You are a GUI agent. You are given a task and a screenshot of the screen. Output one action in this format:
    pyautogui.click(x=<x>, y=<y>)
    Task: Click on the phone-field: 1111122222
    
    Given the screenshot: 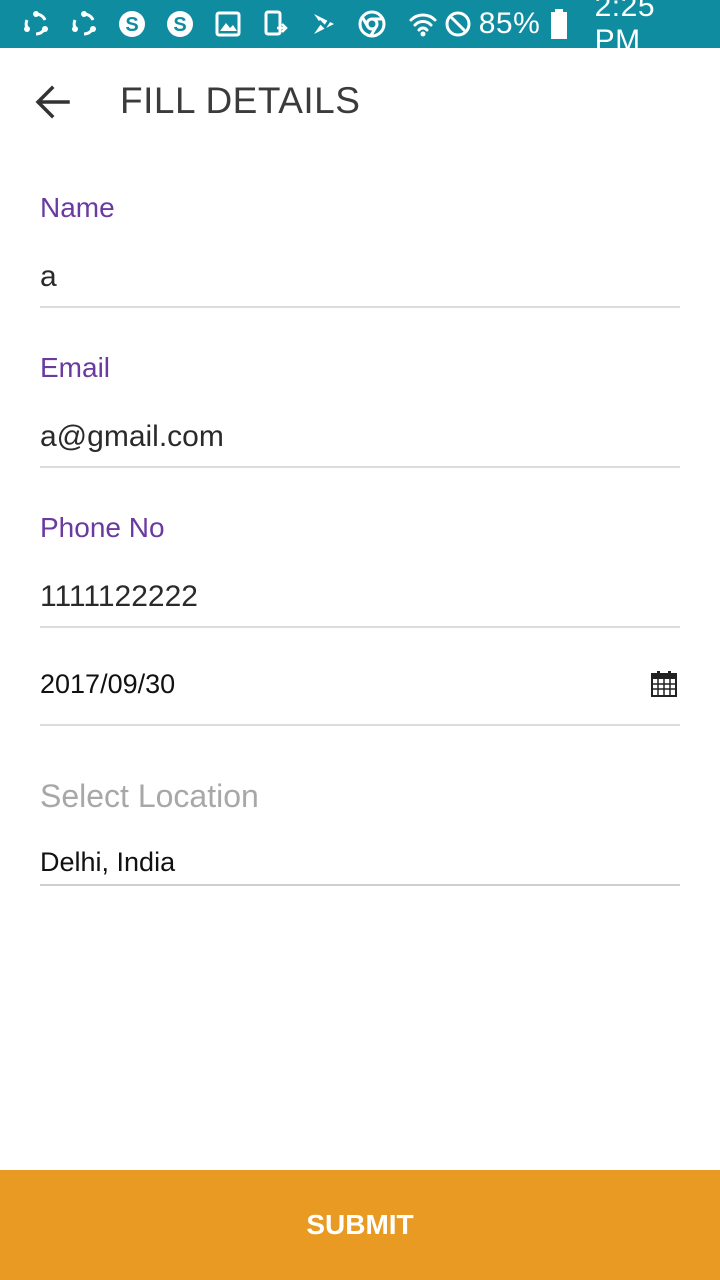 What is the action you would take?
    pyautogui.click(x=360, y=598)
    